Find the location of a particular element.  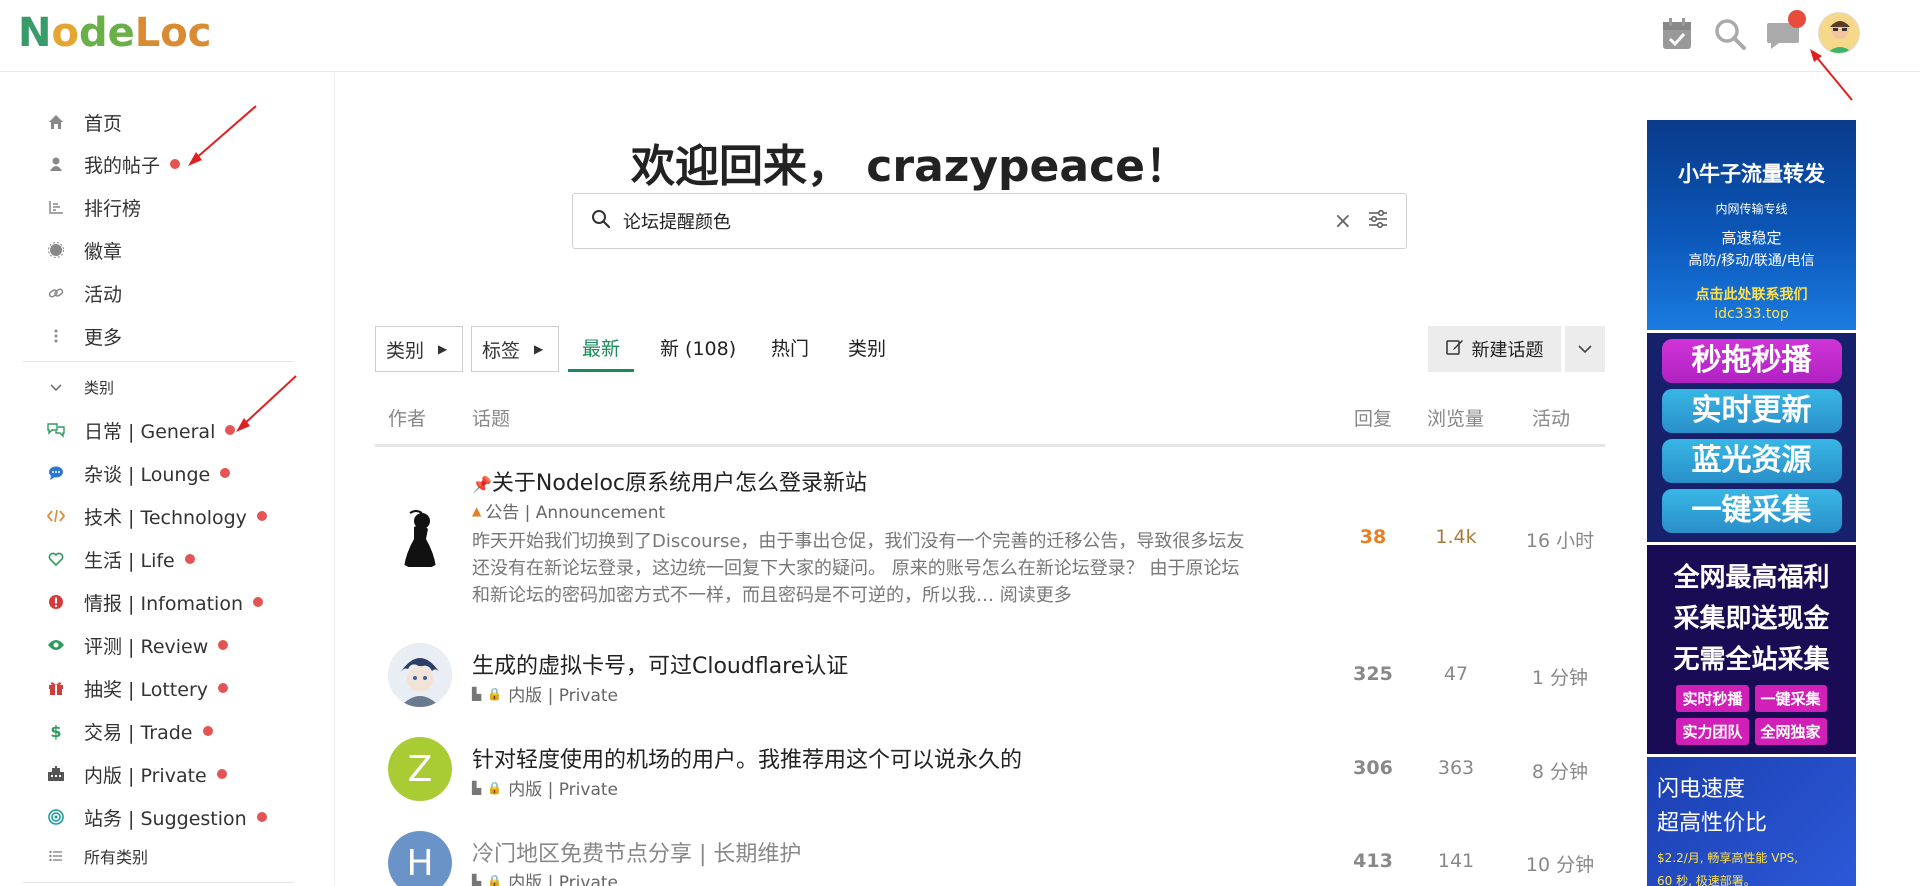

topic-activity: 8 分钟 is located at coordinates (1560, 770).